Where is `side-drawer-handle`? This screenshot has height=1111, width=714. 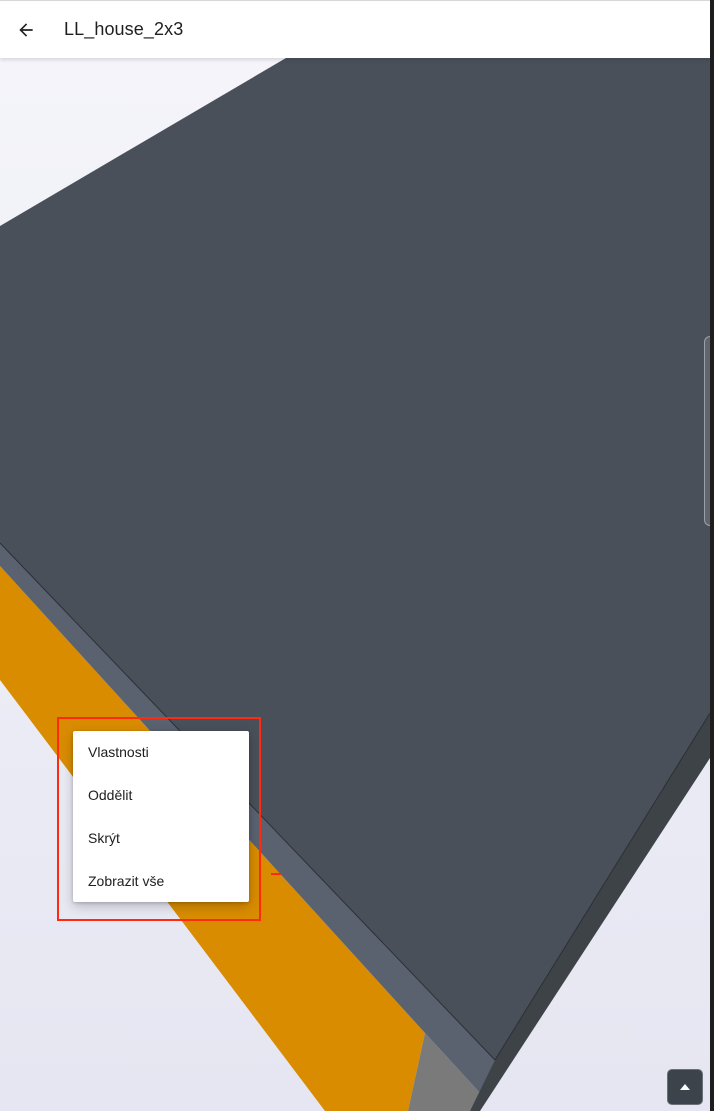 side-drawer-handle is located at coordinates (707, 431).